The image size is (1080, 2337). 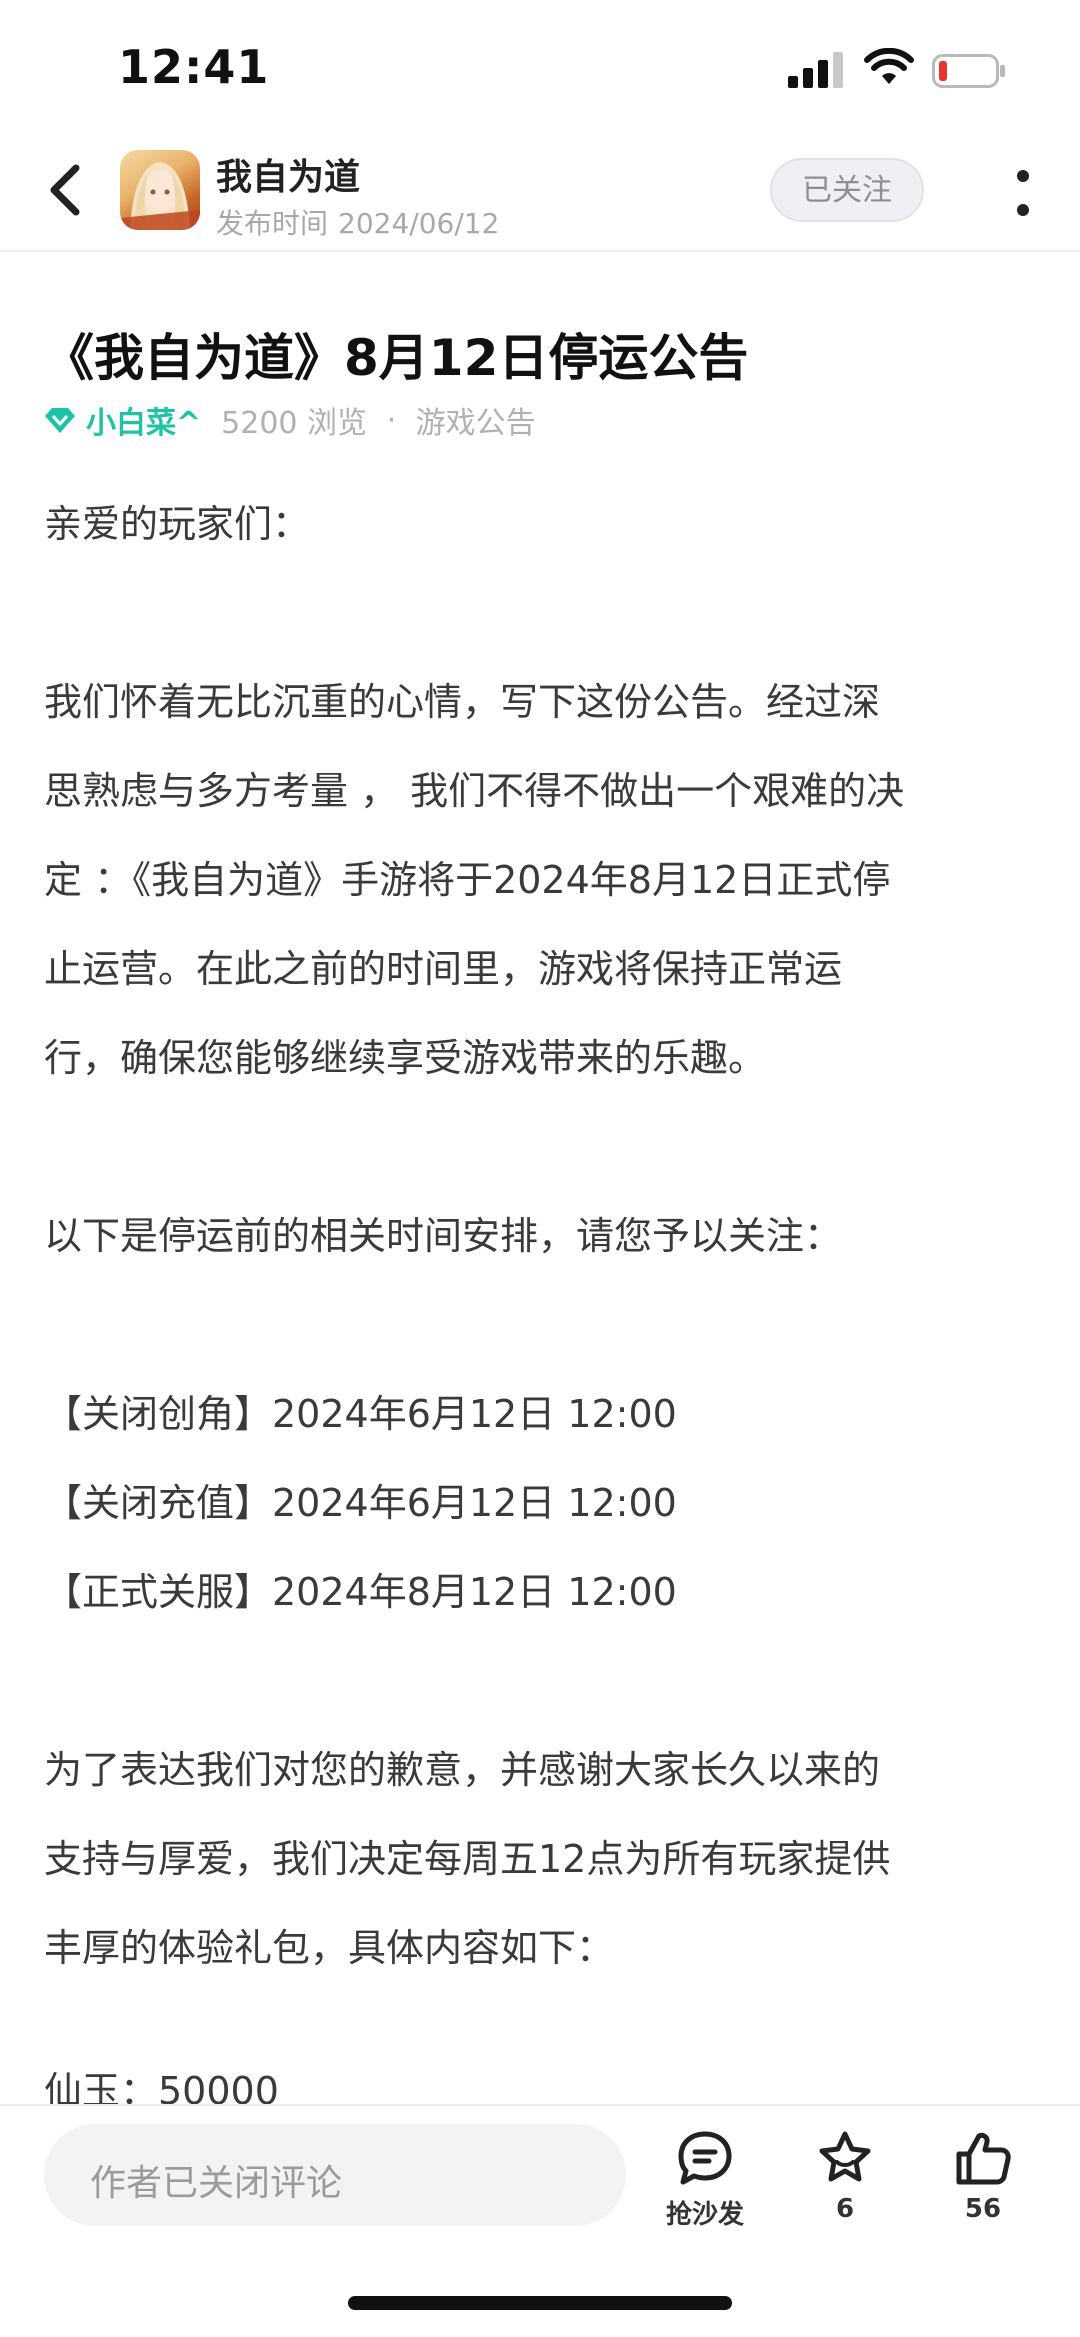 What do you see at coordinates (360, 1414) in the screenshot?
I see `schedule-line: 【关闭创角】2024年6月12日 12:00` at bounding box center [360, 1414].